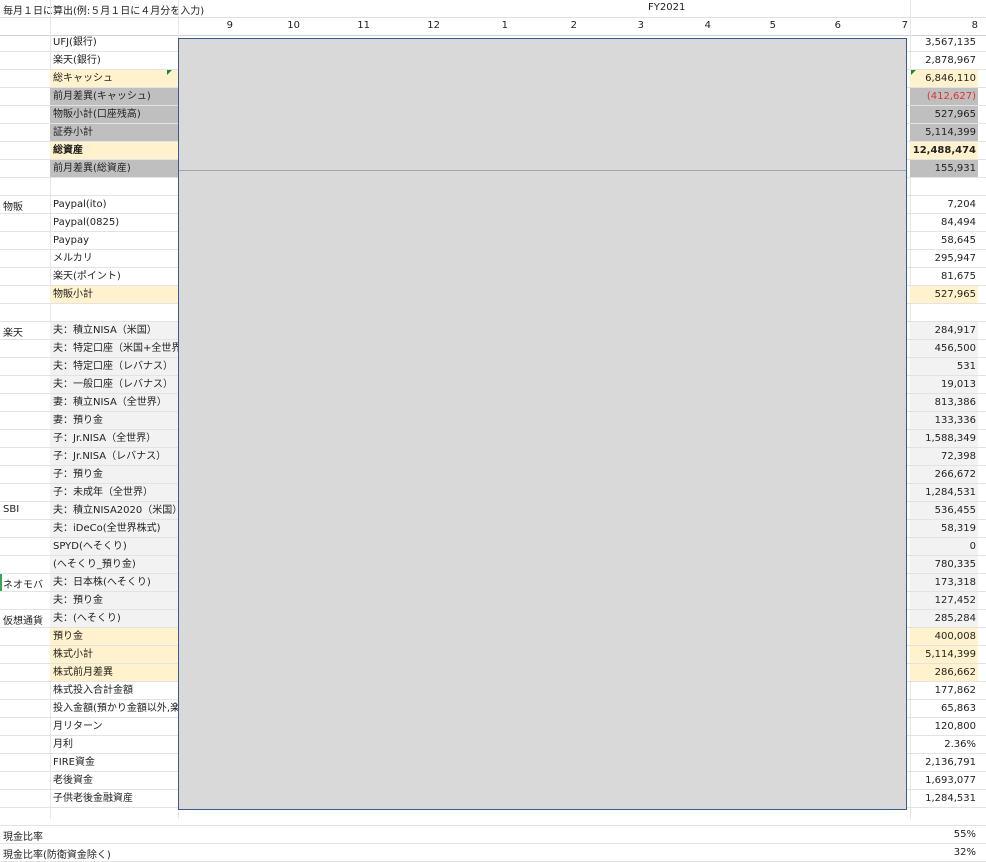 The image size is (986, 862). I want to click on month-header: 6, so click(821, 25).